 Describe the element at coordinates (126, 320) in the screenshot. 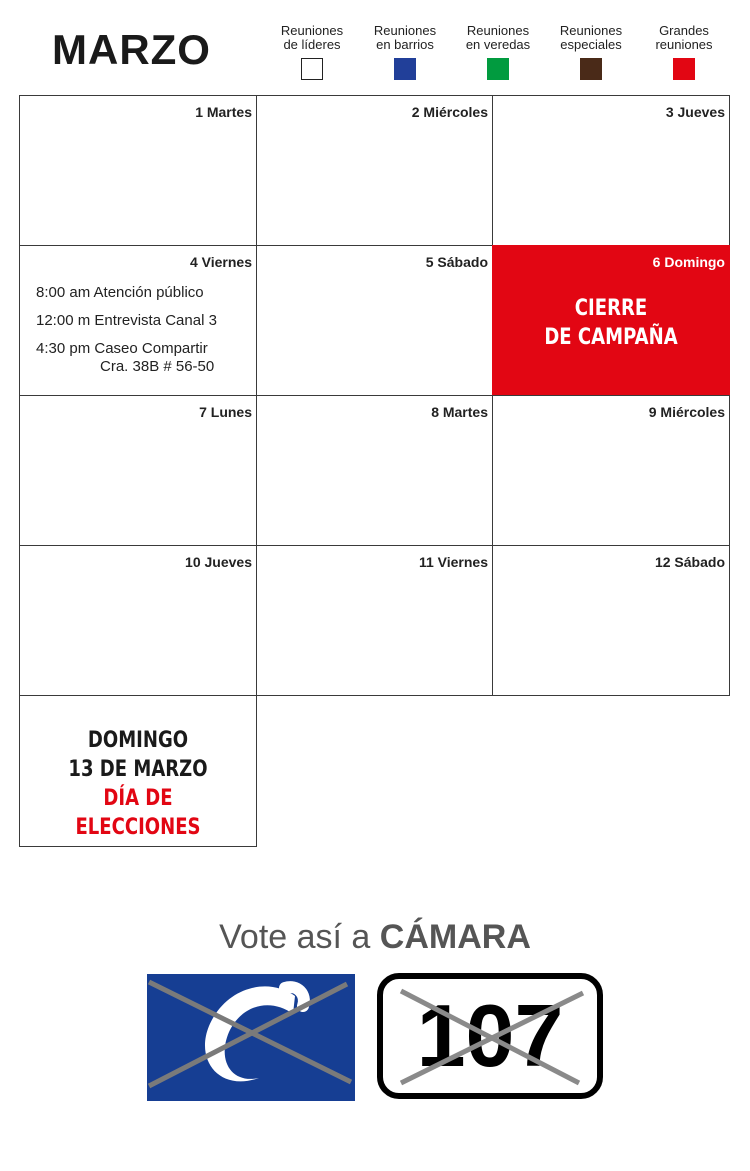

I see `event-item: 12:00 m Entrevista Canal 3` at that location.